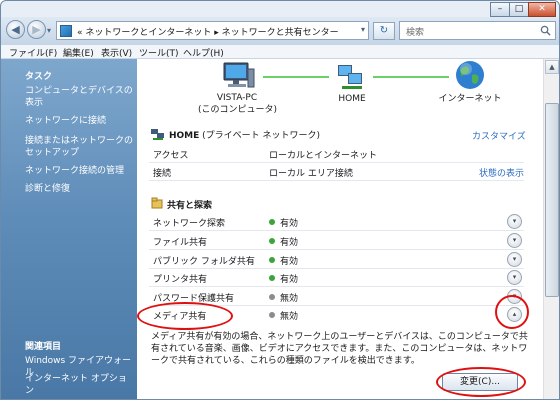 The width and height of the screenshot is (560, 400). I want to click on globe-icon, so click(470, 75).